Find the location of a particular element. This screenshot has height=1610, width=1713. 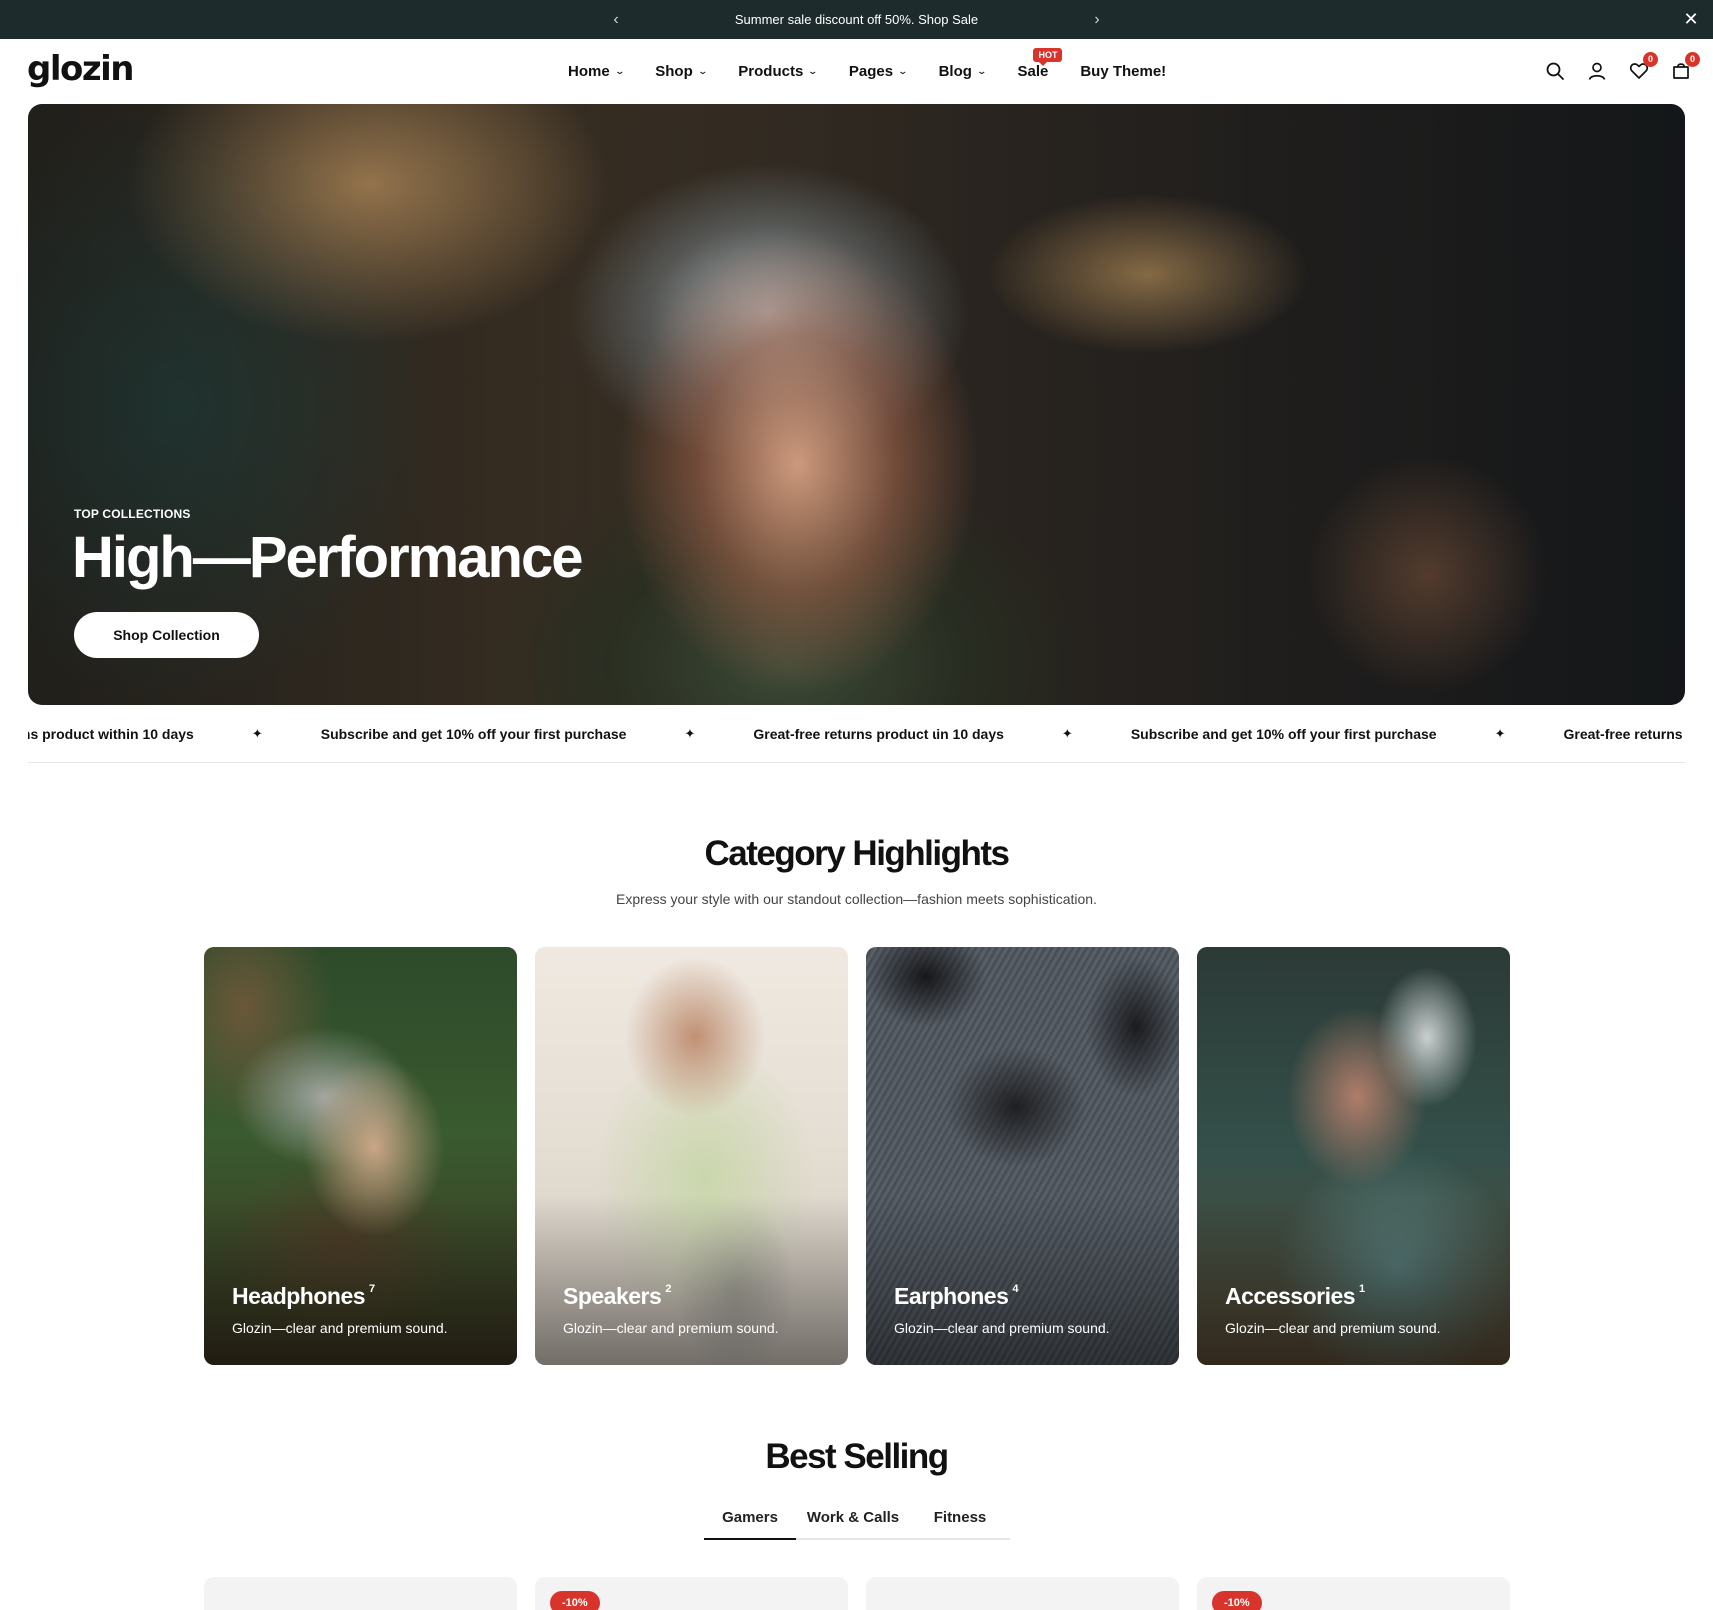

nav-item-pages: Pages ⌄ is located at coordinates (878, 71).